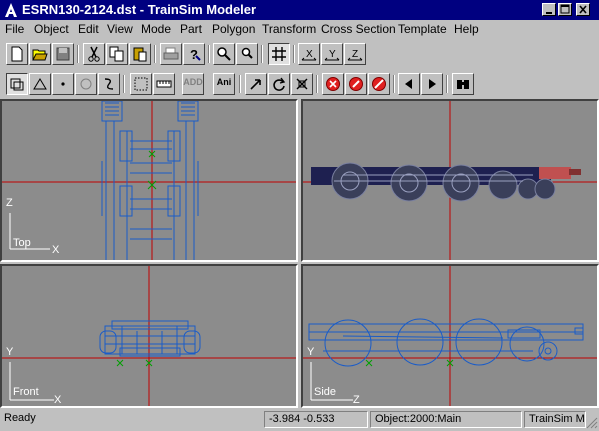  I want to click on point-tool-button, so click(63, 84).